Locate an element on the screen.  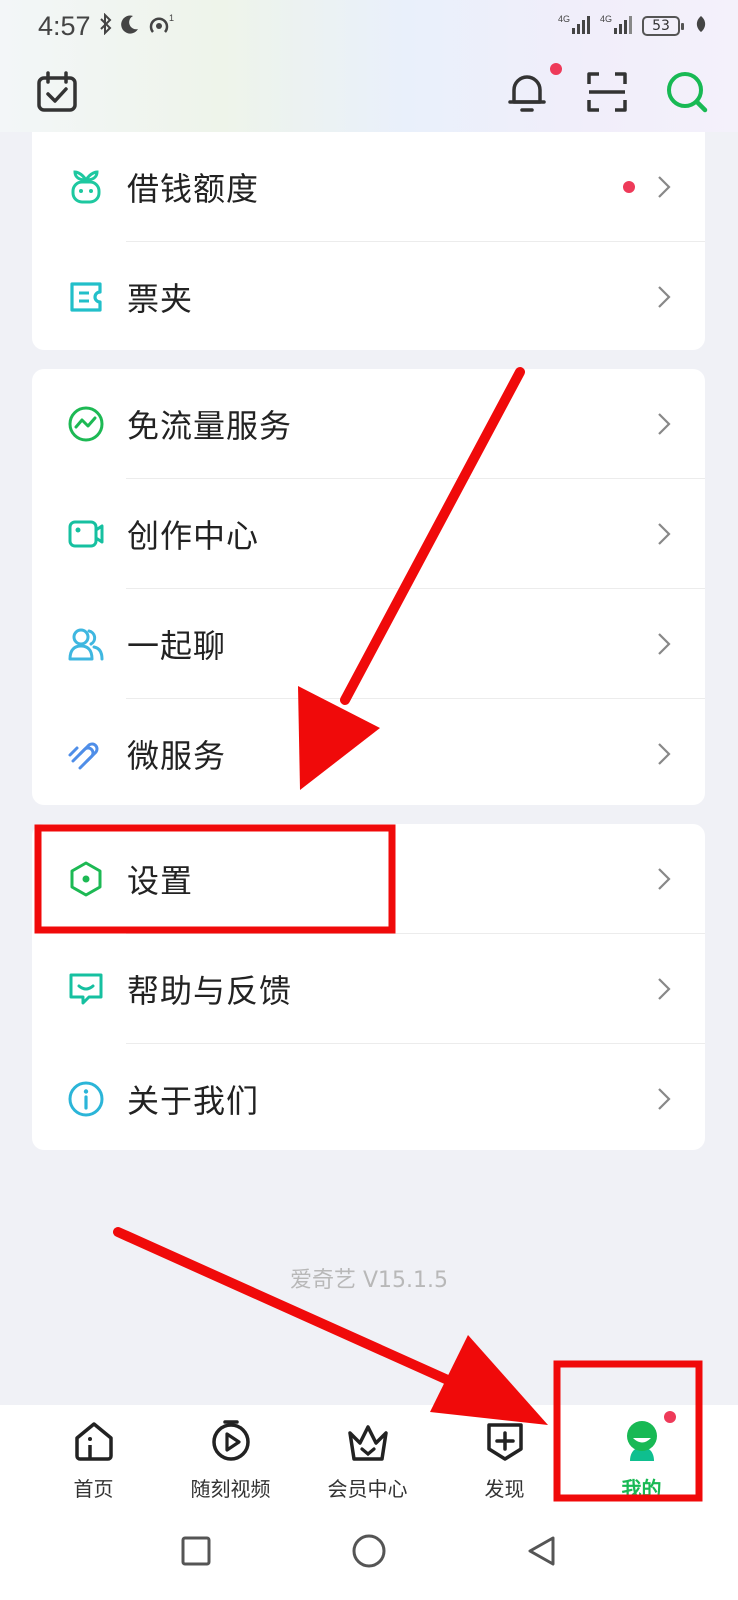
info-icon is located at coordinates (86, 1099).